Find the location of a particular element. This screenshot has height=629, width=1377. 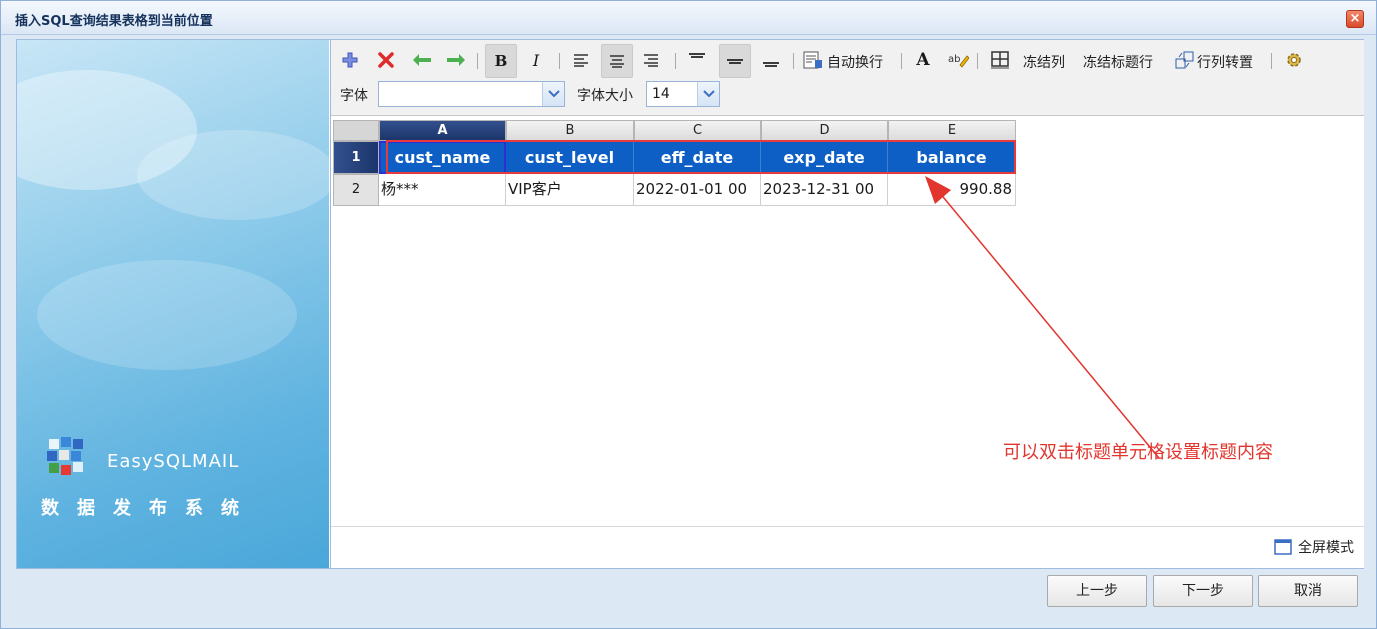

font-size-select: 14 is located at coordinates (683, 94).